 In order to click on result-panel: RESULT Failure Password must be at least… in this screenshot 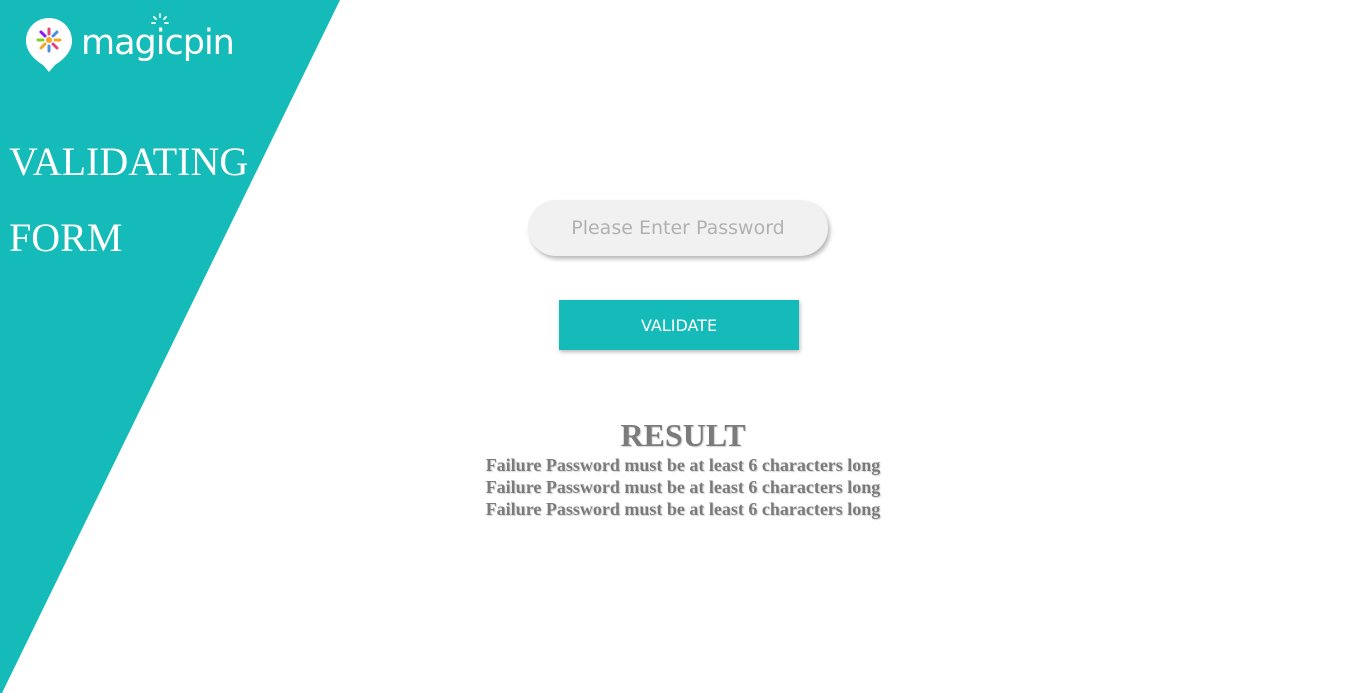, I will do `click(683, 468)`.